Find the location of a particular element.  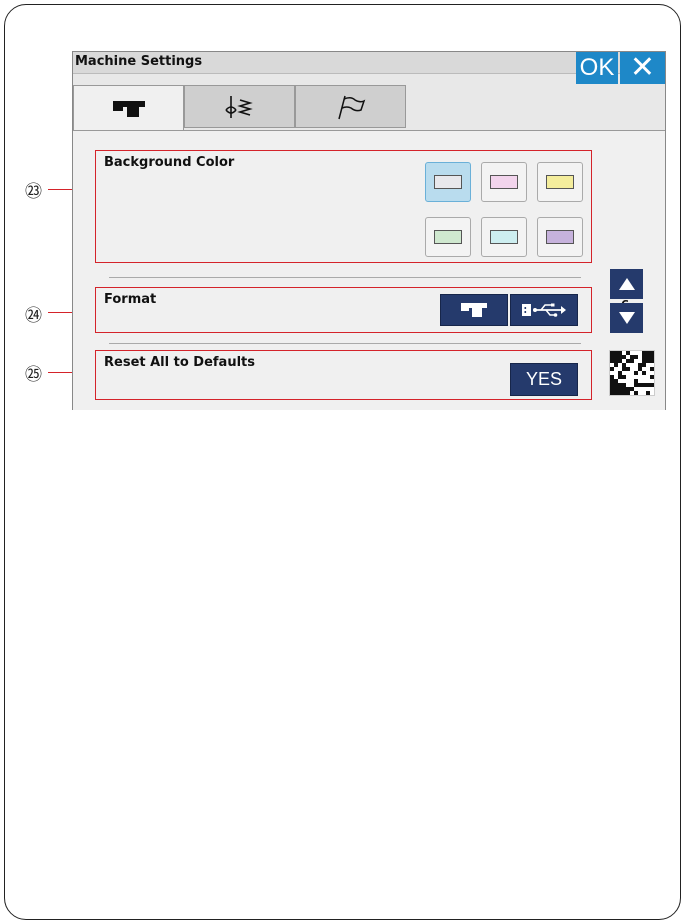

reset-section: Reset All to Defaults YES is located at coordinates (343, 375).